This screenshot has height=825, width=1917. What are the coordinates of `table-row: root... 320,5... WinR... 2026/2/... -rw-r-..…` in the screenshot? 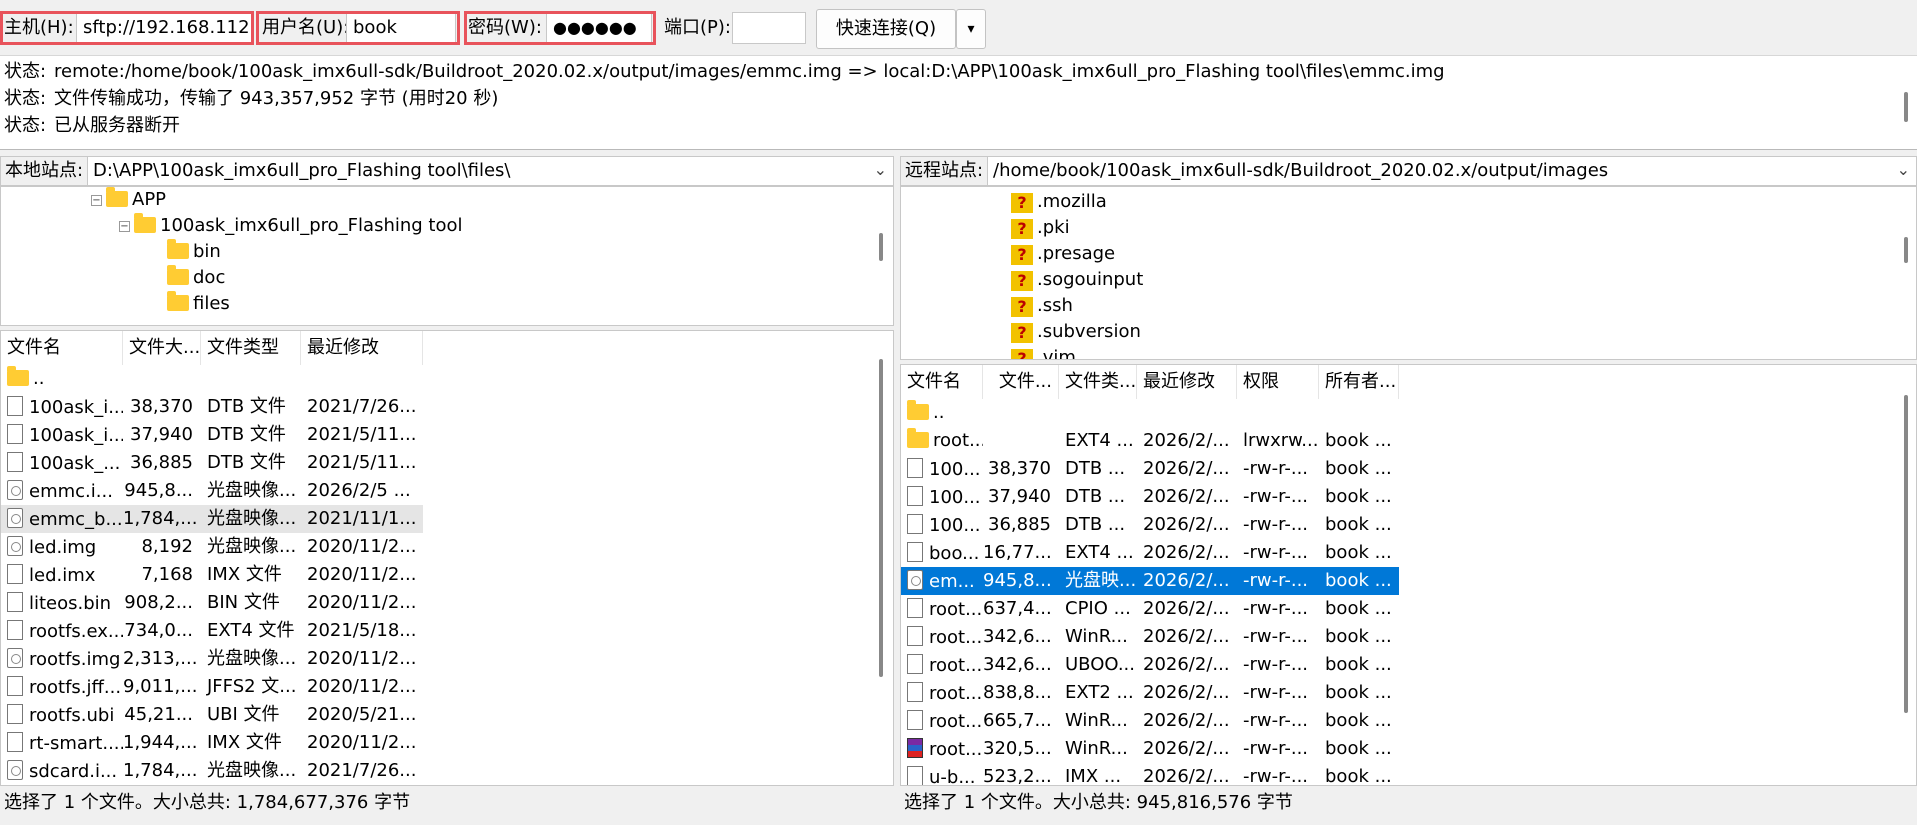 It's located at (1150, 749).